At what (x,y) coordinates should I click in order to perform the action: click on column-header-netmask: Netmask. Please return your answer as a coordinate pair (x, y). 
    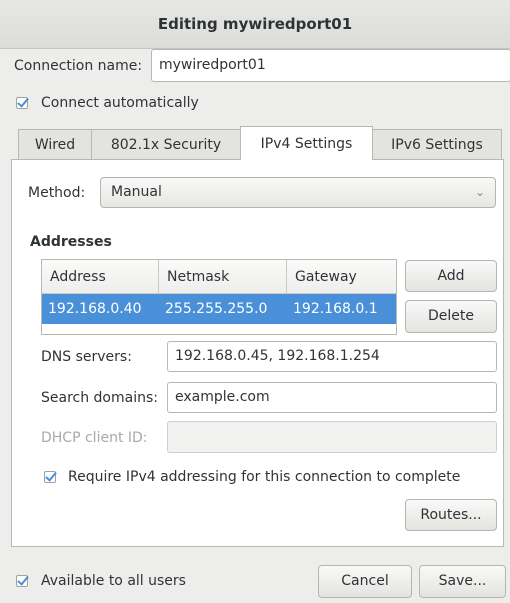
    Looking at the image, I should click on (223, 277).